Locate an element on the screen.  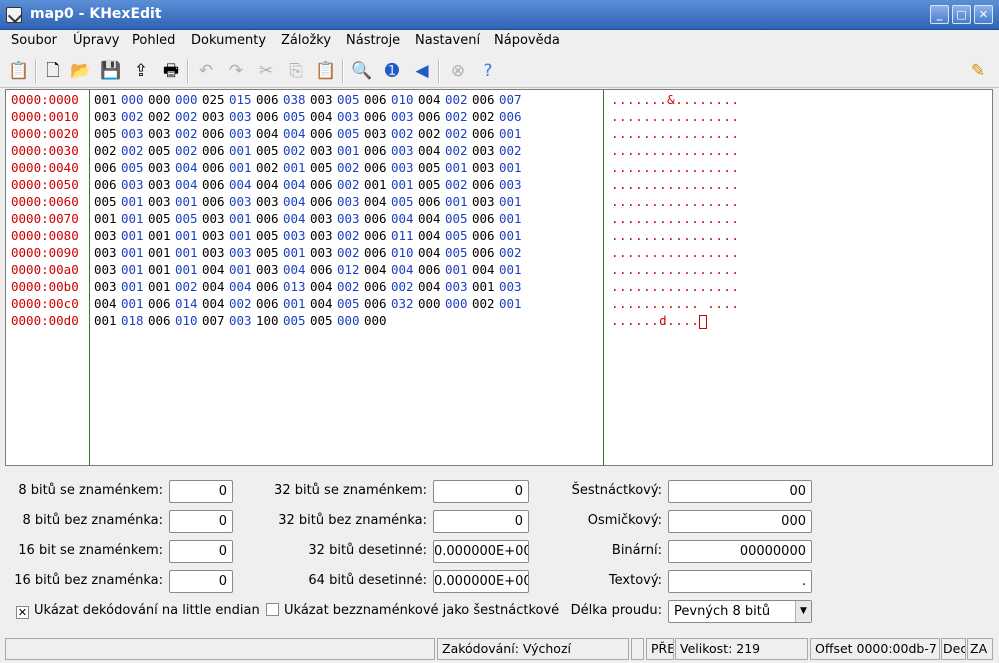
paste-icon: 📋 is located at coordinates (326, 71).